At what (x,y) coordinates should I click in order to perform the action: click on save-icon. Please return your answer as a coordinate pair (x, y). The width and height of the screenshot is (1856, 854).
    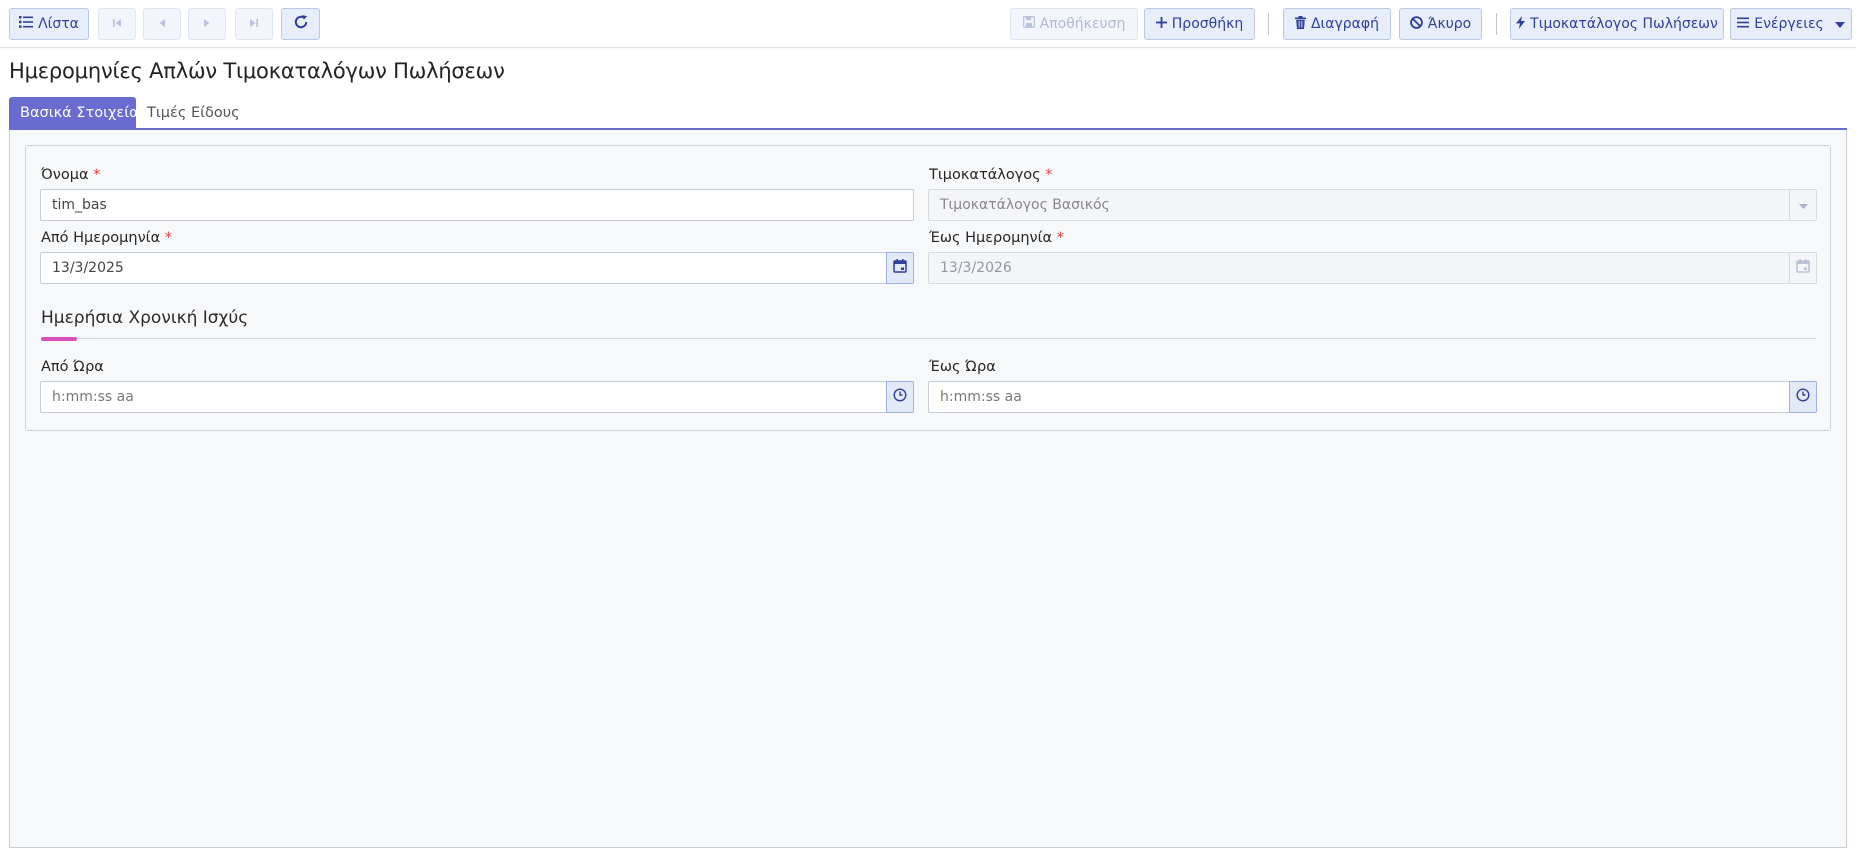
    Looking at the image, I should click on (1028, 24).